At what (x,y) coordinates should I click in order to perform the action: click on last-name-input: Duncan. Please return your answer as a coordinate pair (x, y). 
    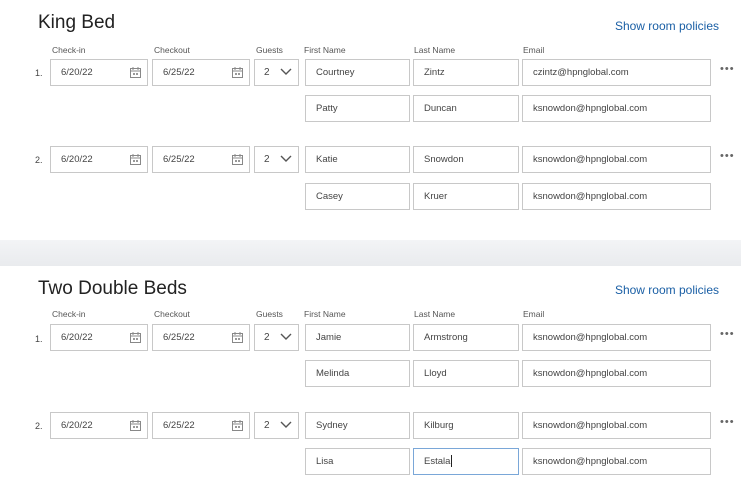
    Looking at the image, I should click on (466, 108).